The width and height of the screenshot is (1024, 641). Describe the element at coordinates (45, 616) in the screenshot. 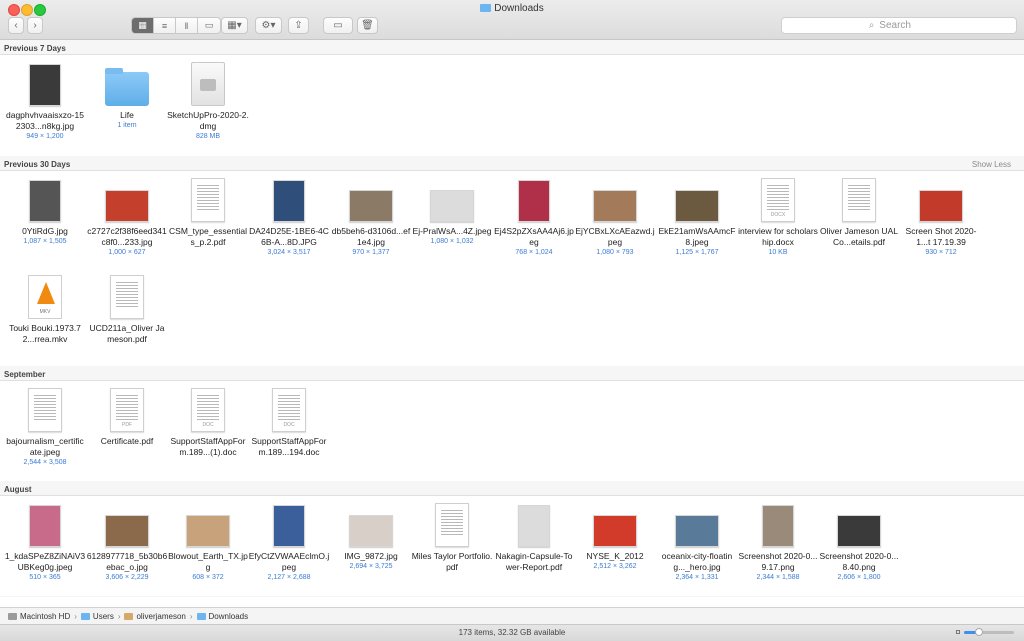

I see `path-crumb-label: Macintosh HD` at that location.